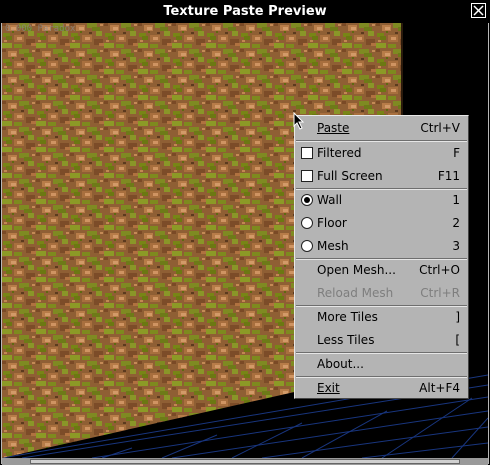  What do you see at coordinates (381, 200) in the screenshot?
I see `menu-item-wall: Wall 1` at bounding box center [381, 200].